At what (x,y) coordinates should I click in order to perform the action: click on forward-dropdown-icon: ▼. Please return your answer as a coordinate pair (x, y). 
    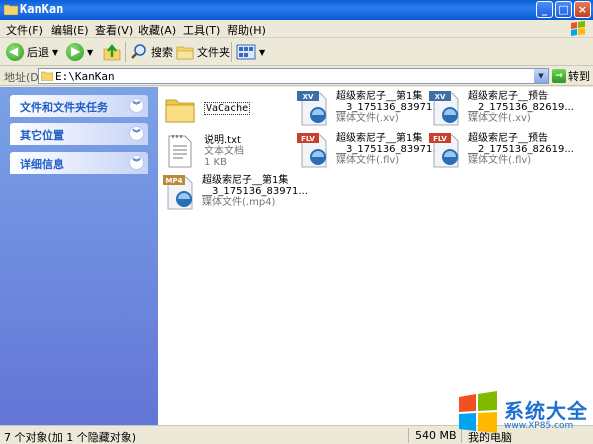
    Looking at the image, I should click on (90, 52).